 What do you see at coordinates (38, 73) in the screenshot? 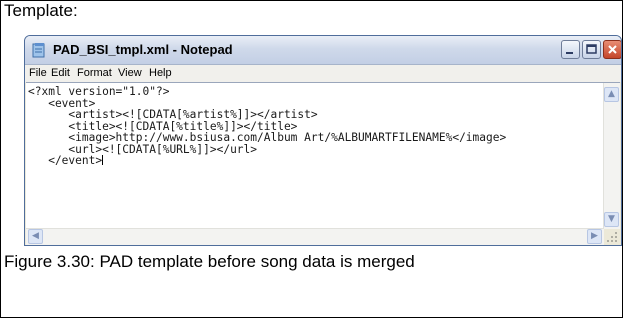
I see `menu-file: File` at bounding box center [38, 73].